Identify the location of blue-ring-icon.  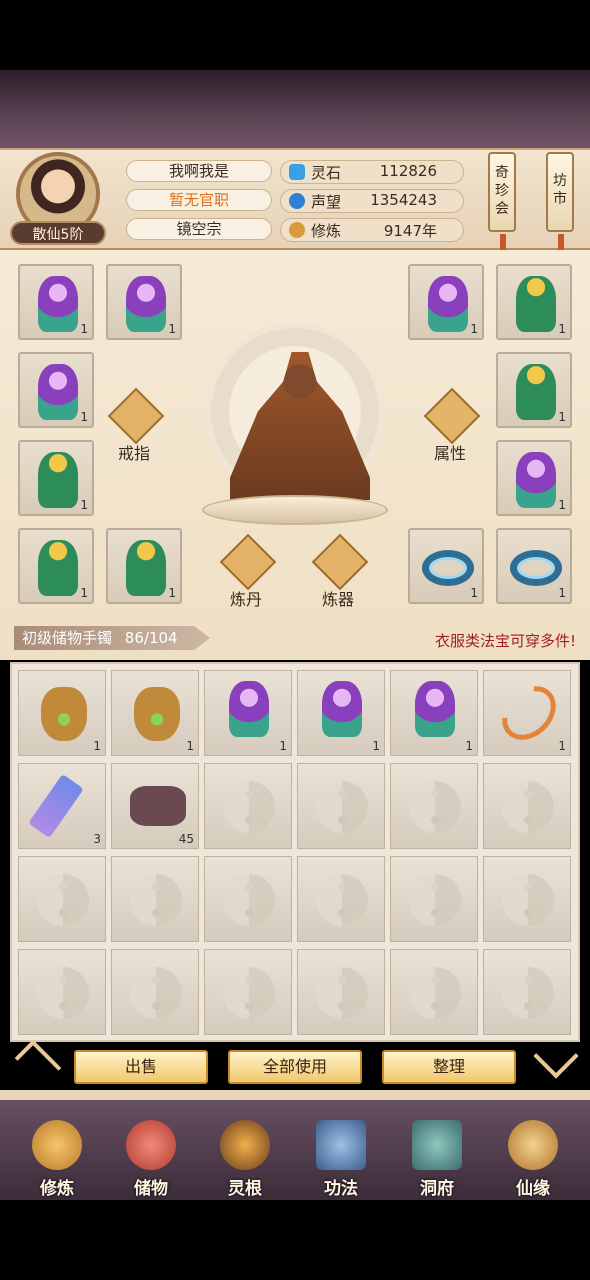
(448, 568).